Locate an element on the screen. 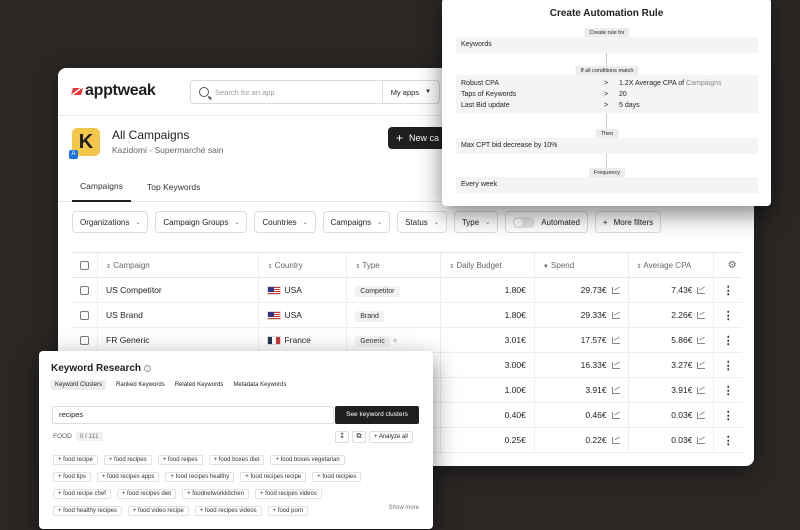  show-more-link: Show more is located at coordinates (404, 508).